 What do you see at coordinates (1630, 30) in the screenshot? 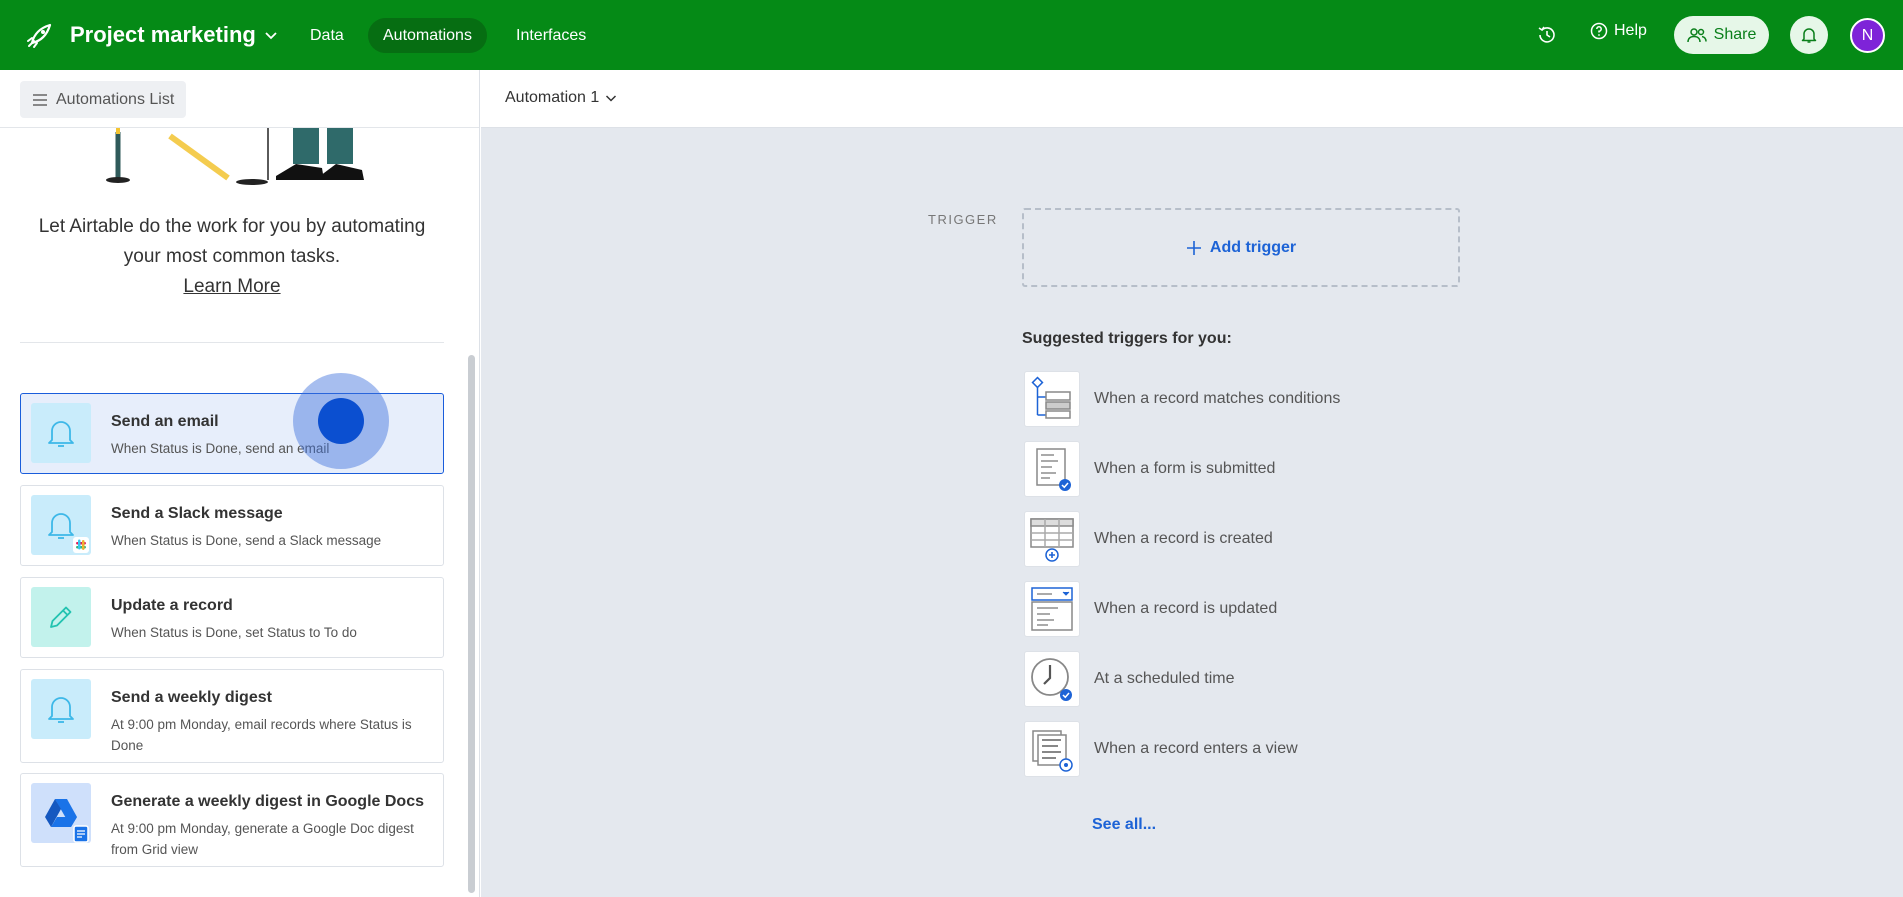
I see `help-label: Help` at bounding box center [1630, 30].